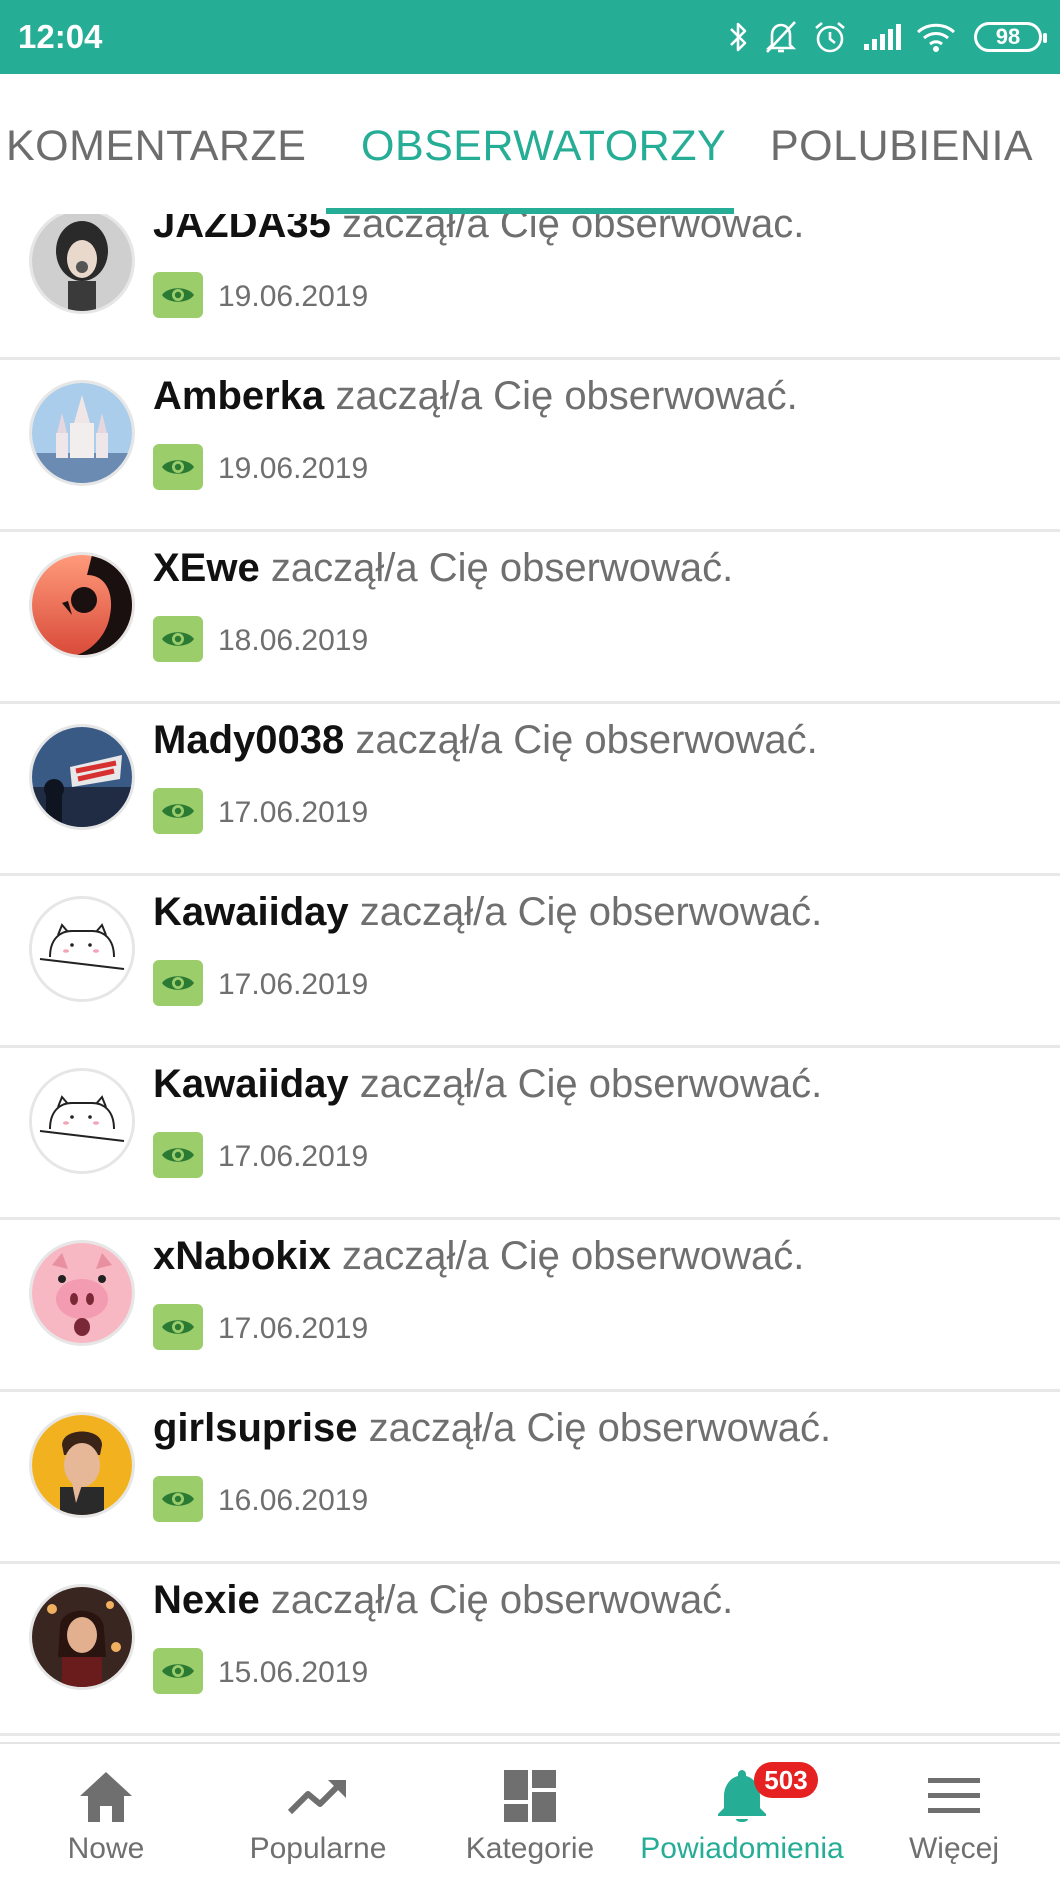 The width and height of the screenshot is (1060, 1886). Describe the element at coordinates (936, 37) in the screenshot. I see `wifi-icon` at that location.